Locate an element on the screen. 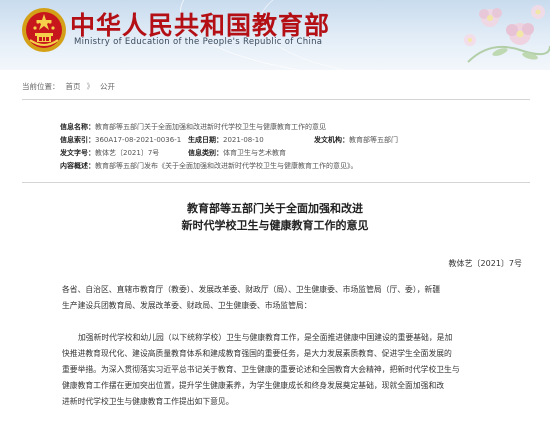 The height and width of the screenshot is (423, 550). flowers-decoration-icon is located at coordinates (507, 34).